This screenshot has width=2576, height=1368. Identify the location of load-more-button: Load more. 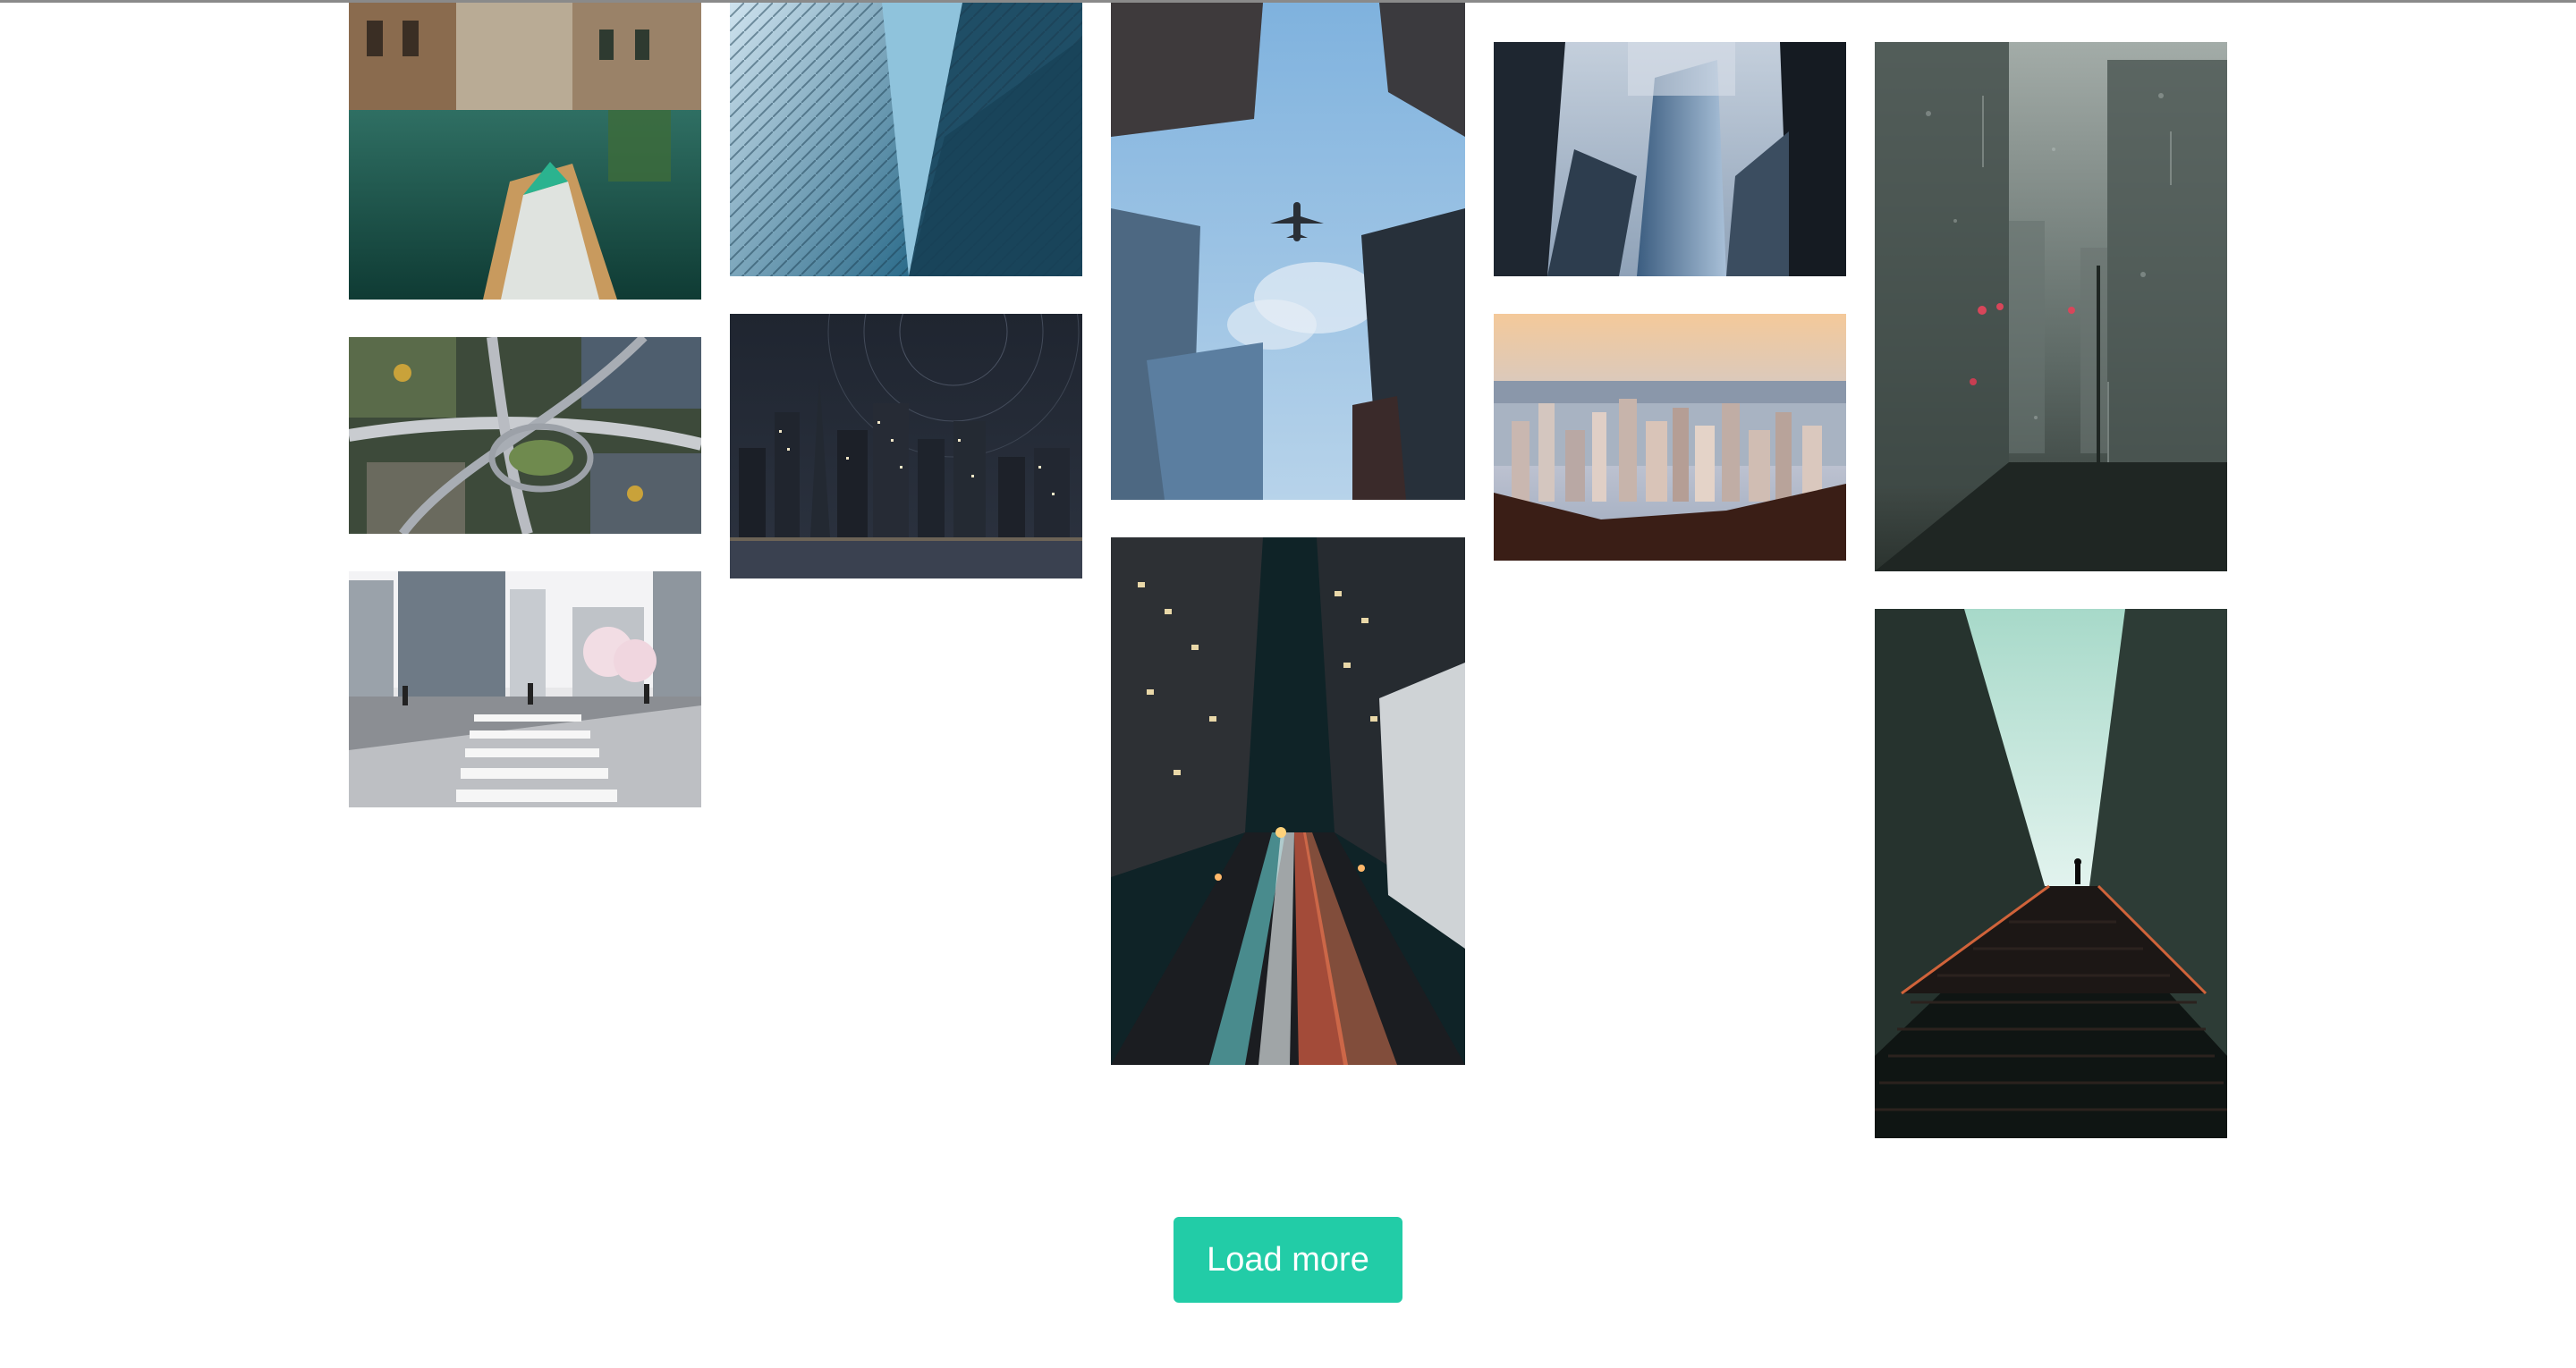
(1288, 1260).